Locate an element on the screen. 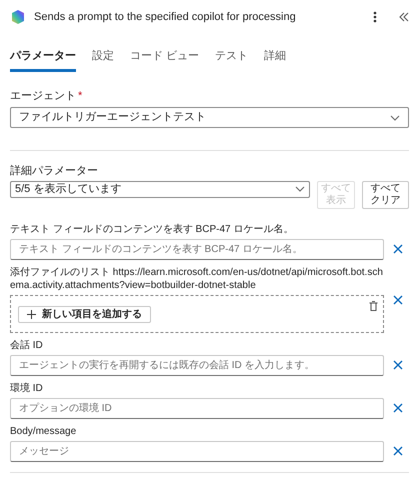  delete-icon is located at coordinates (373, 305).